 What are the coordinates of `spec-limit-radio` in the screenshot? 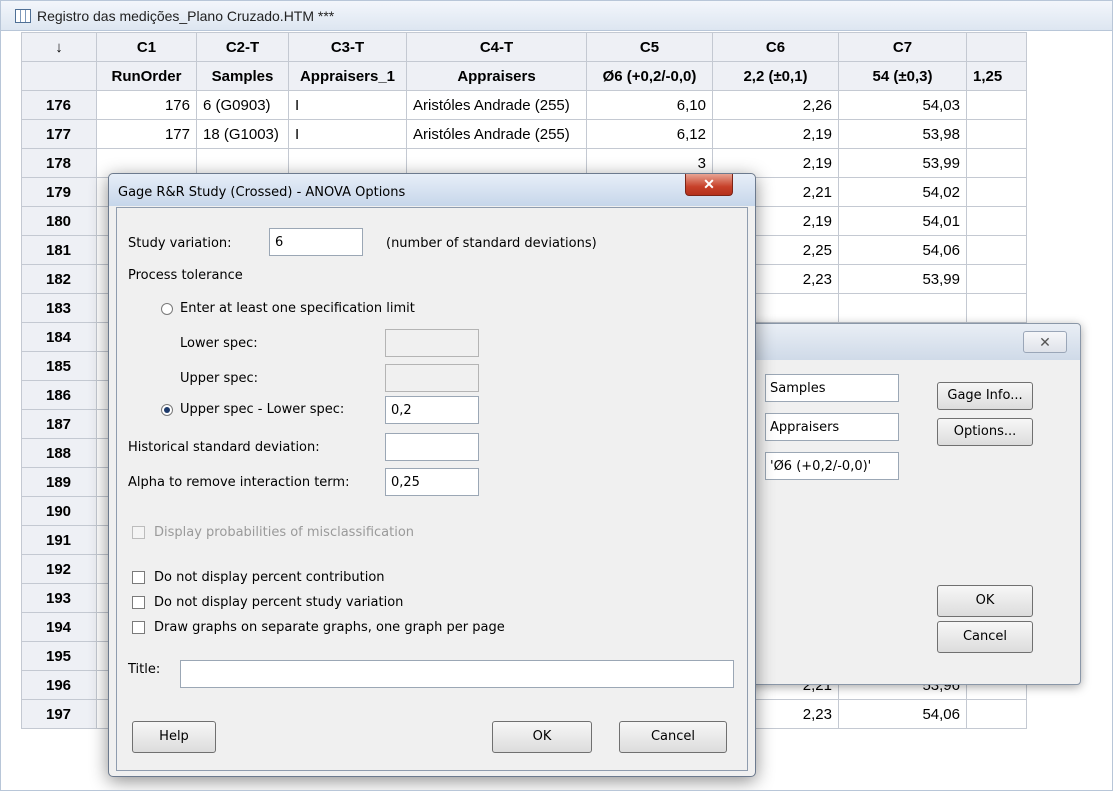 It's located at (167, 309).